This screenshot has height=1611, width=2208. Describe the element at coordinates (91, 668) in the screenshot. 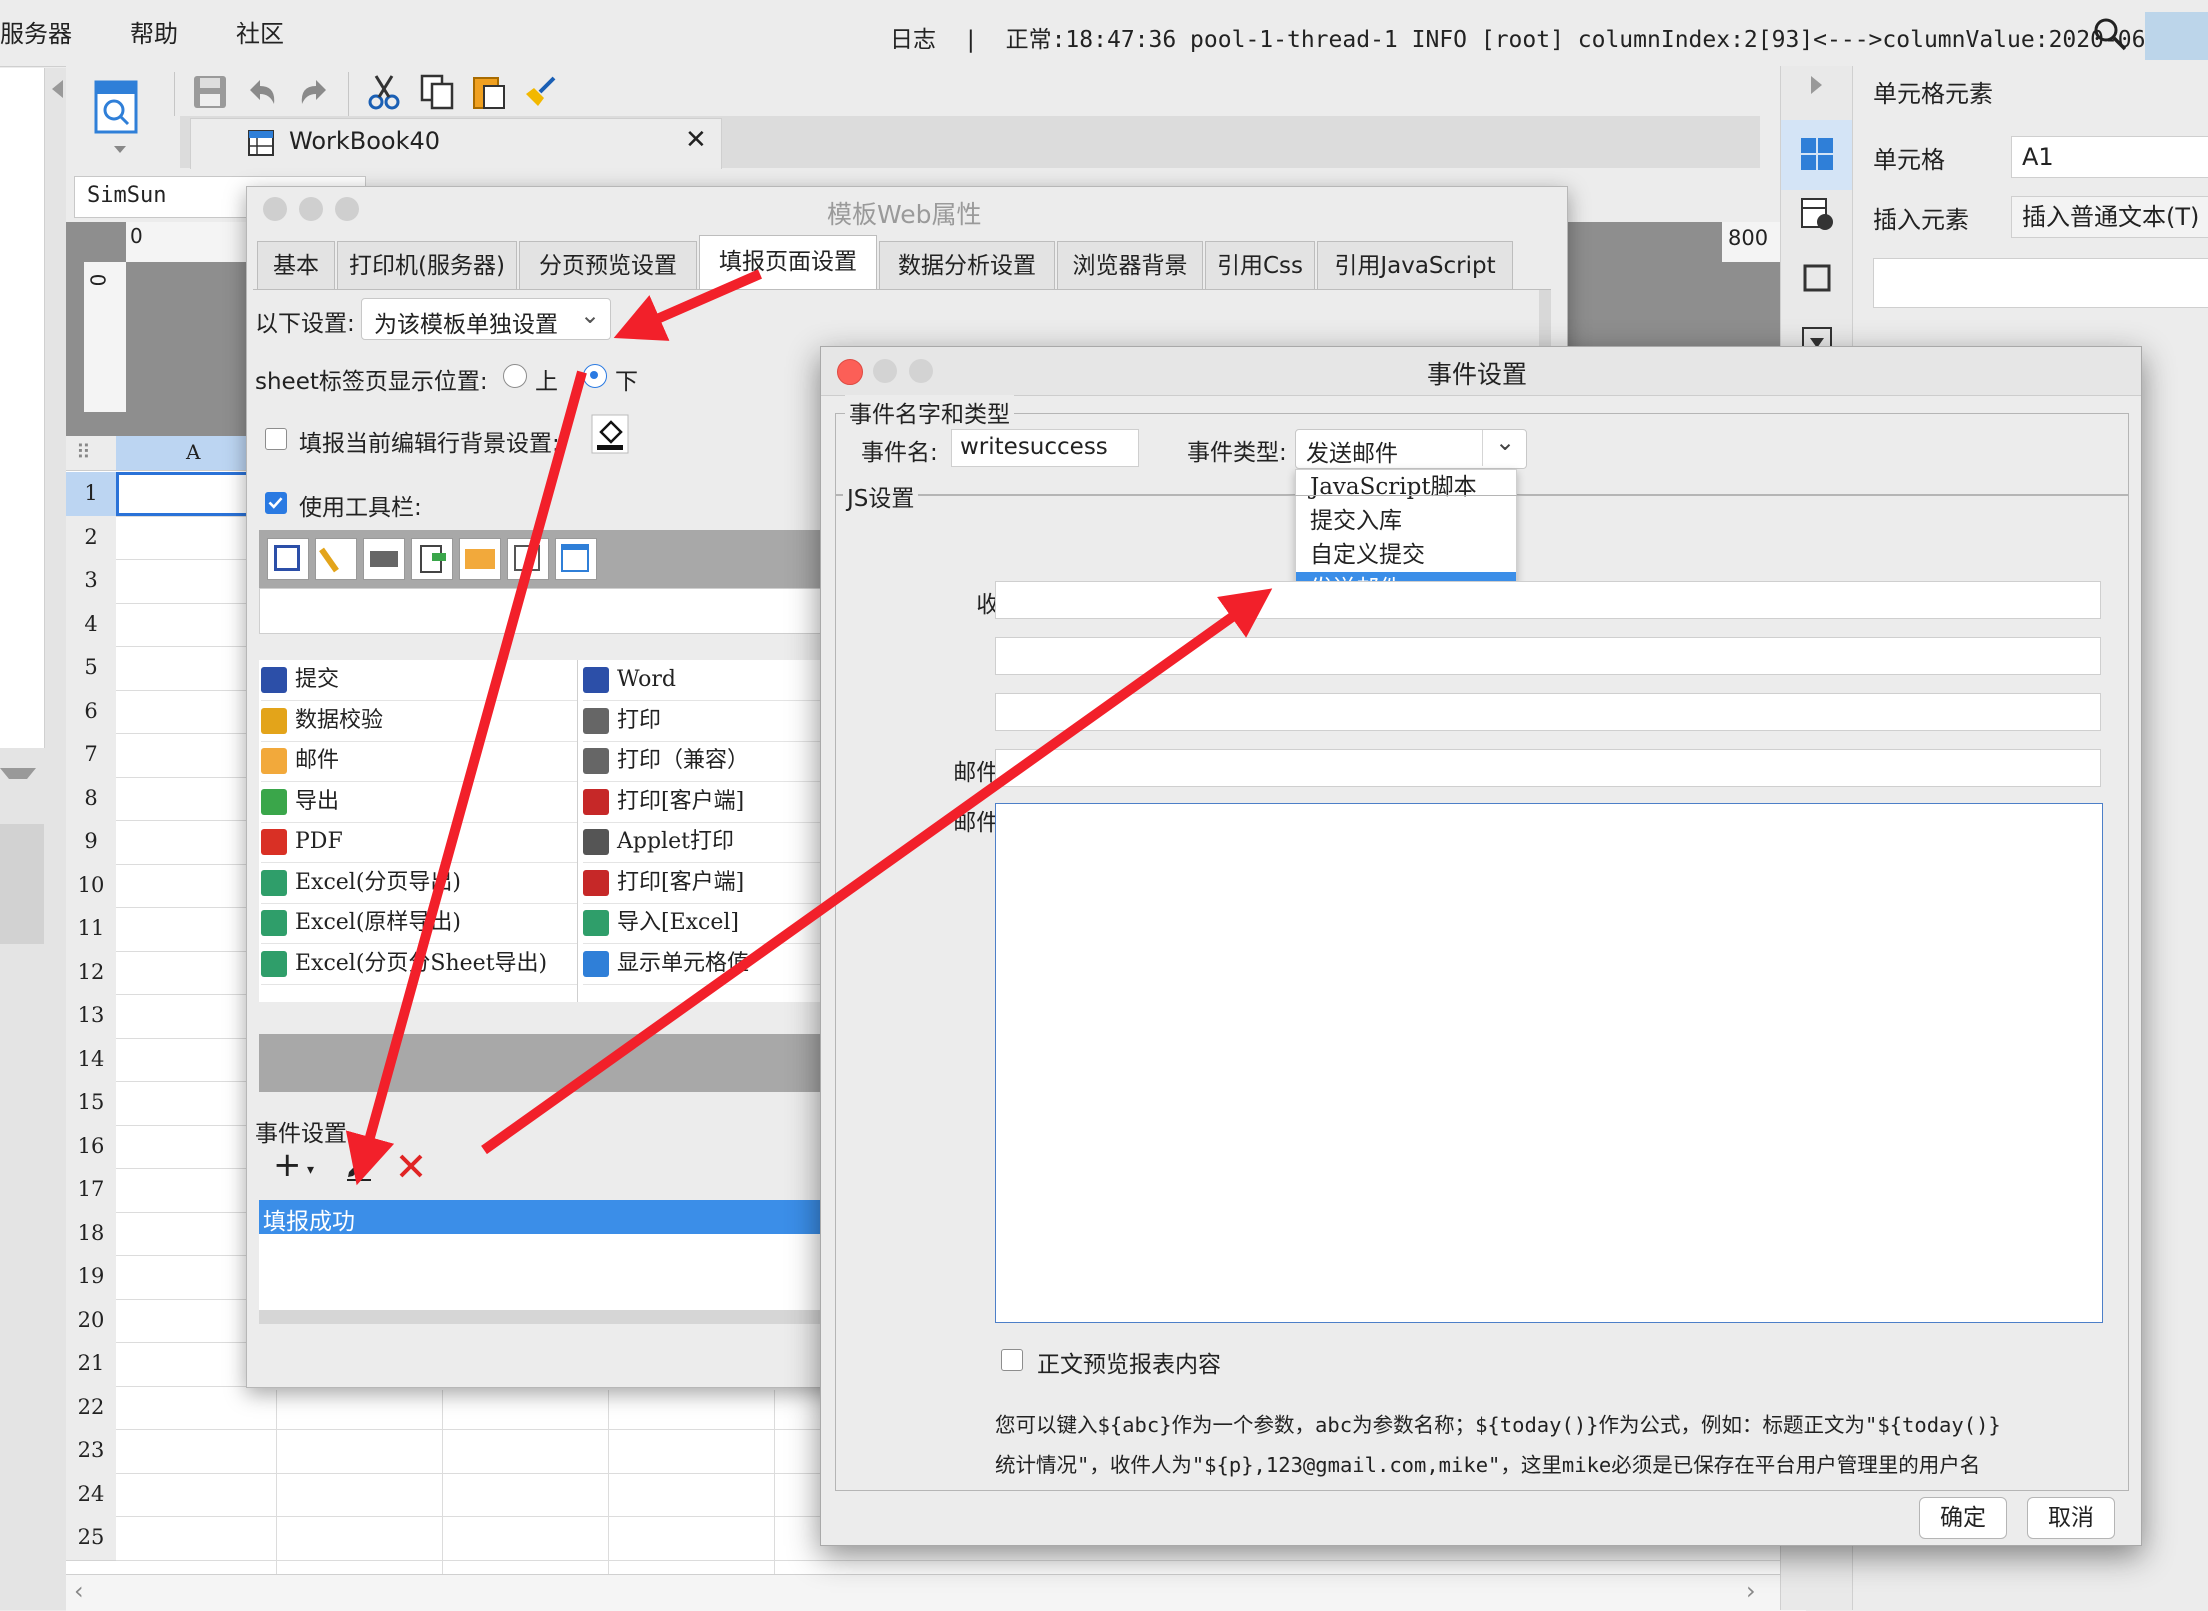

I see `row-header: 5` at that location.